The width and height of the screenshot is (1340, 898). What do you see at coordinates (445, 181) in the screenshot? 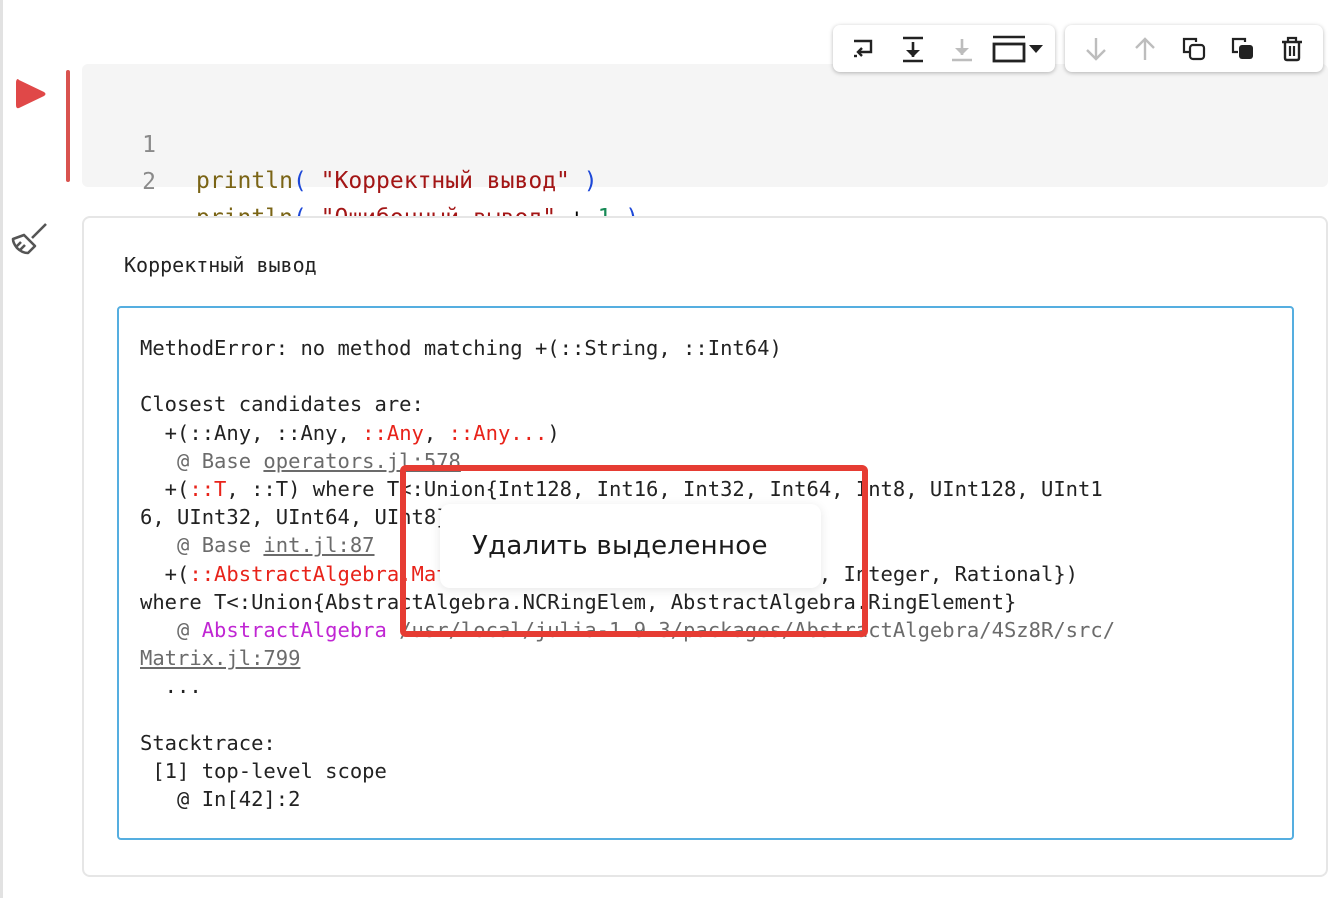
I see `code-string: "Корректный вывод"` at bounding box center [445, 181].